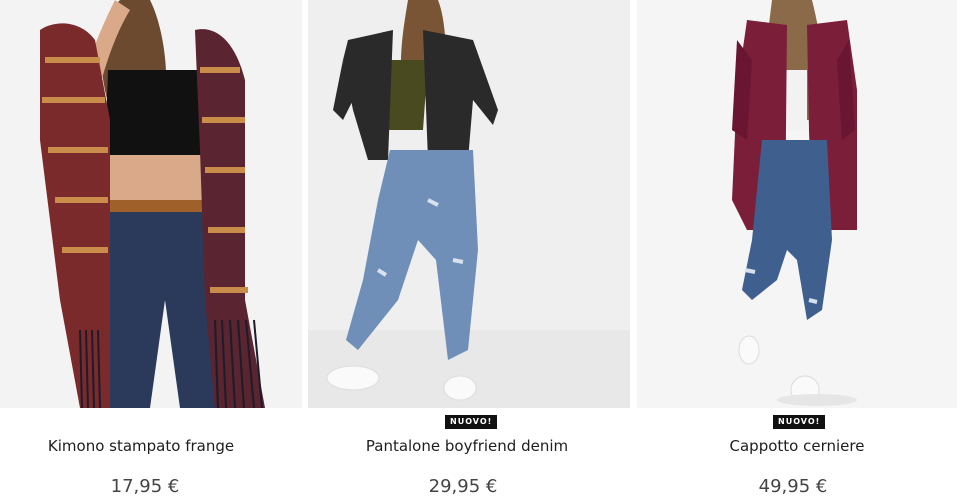  Describe the element at coordinates (146, 446) in the screenshot. I see `product-name: Kimono stampato frange` at that location.